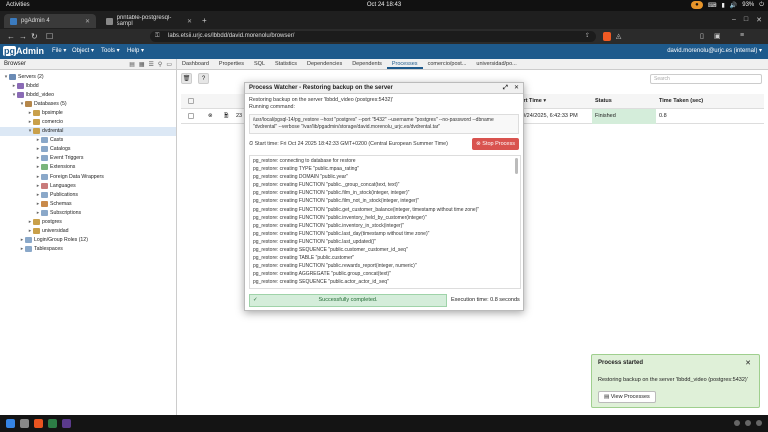 Image resolution: width=768 pixels, height=432 pixels. What do you see at coordinates (83, 50) in the screenshot?
I see `menu-object: Object ▾` at bounding box center [83, 50].